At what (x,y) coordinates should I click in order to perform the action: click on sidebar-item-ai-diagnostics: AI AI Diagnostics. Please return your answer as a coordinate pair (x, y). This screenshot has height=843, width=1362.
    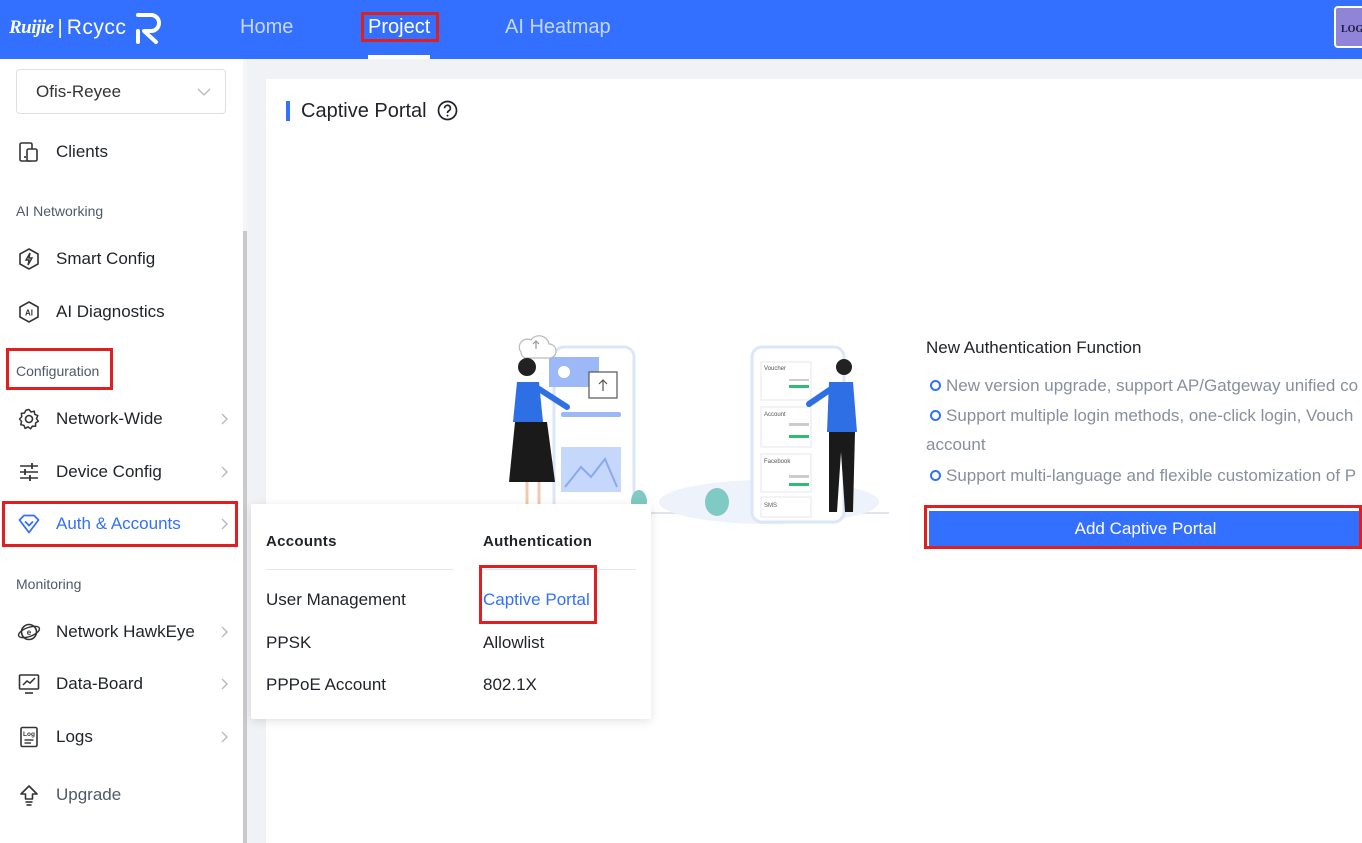
    Looking at the image, I should click on (121, 312).